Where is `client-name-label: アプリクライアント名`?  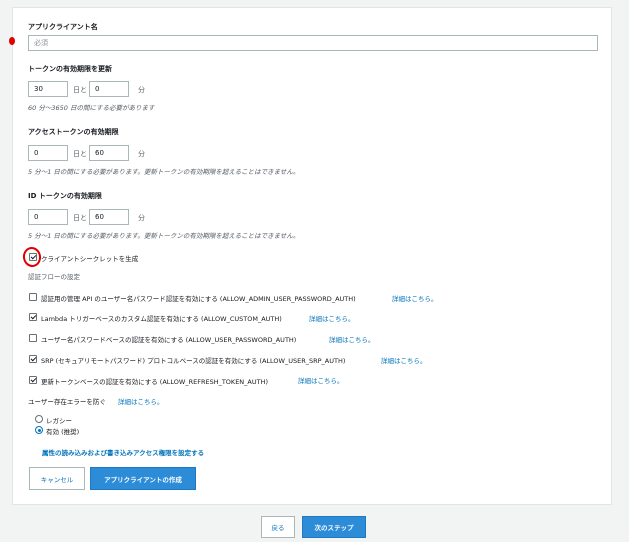
client-name-label: アプリクライアント名 is located at coordinates (63, 27).